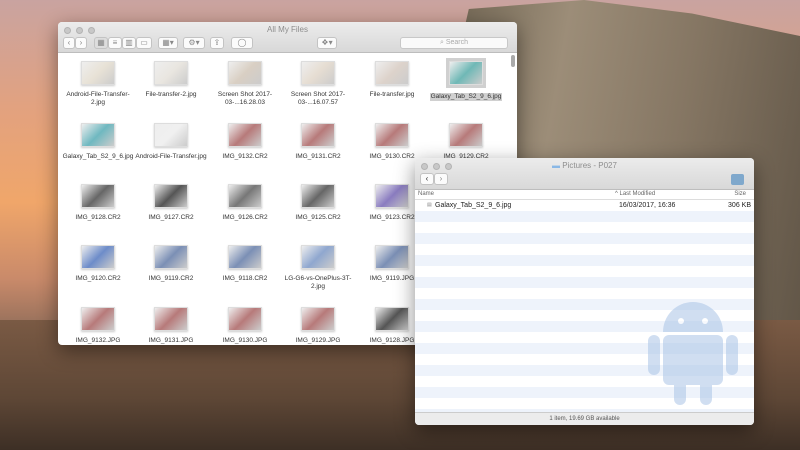  Describe the element at coordinates (98, 340) in the screenshot. I see `file-label: IMG_9132.JPG` at that location.